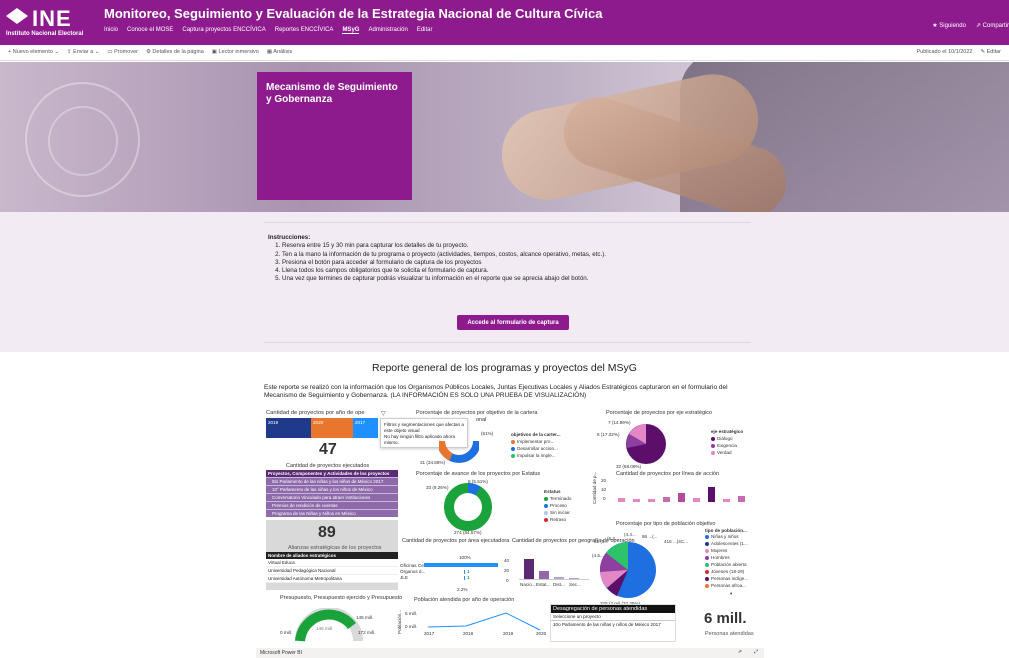 This screenshot has height=658, width=1009. Describe the element at coordinates (175, 52) in the screenshot. I see `page-details-button: ⚙ Detalles de la página` at that location.